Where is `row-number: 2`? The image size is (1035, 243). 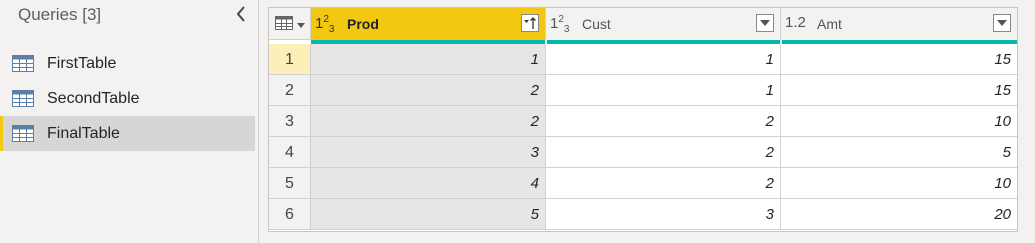 row-number: 2 is located at coordinates (290, 90).